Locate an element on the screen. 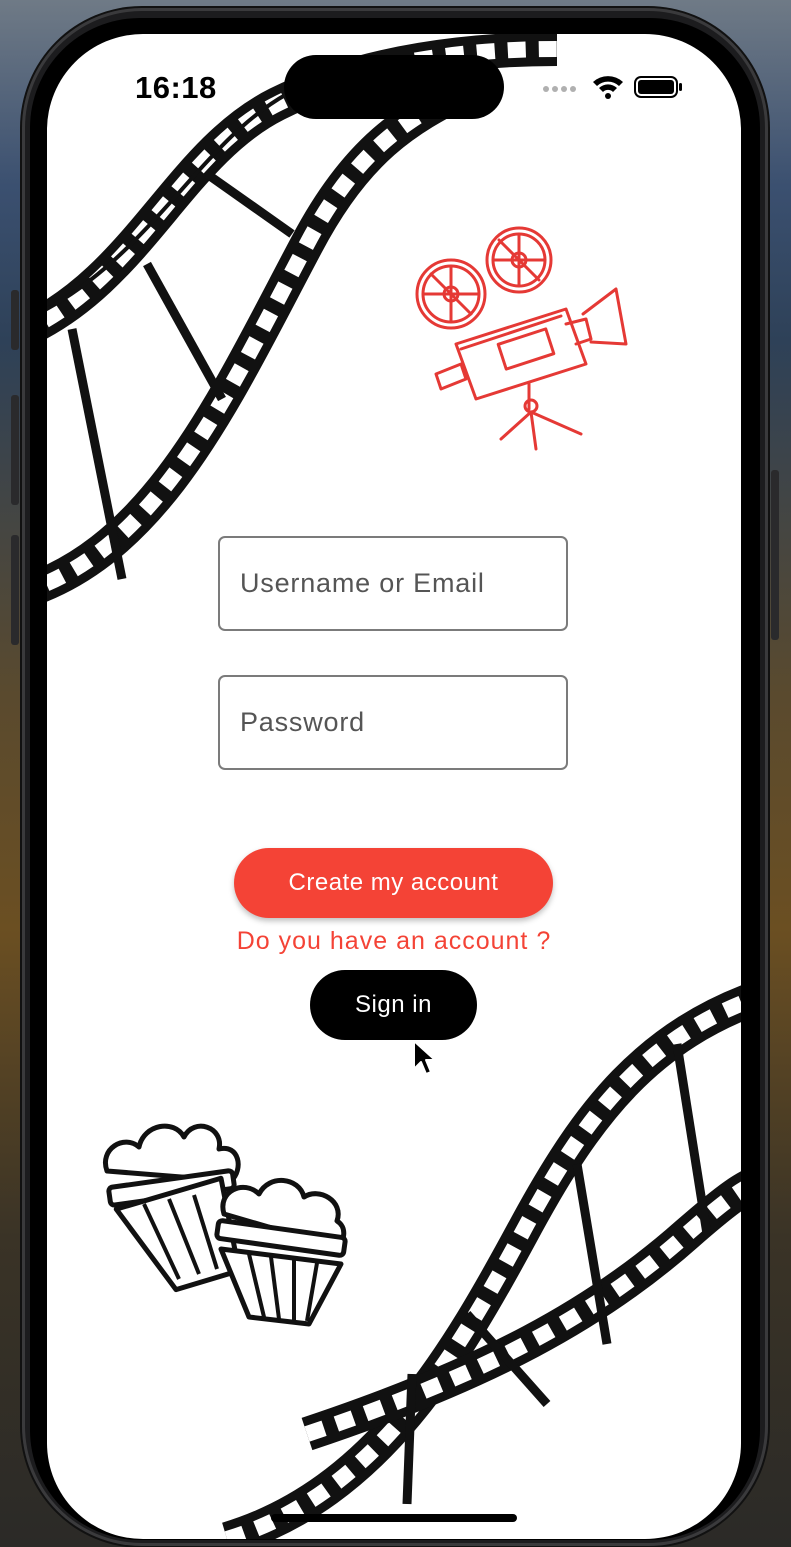  movie-projector-camera-icon is located at coordinates (521, 338).